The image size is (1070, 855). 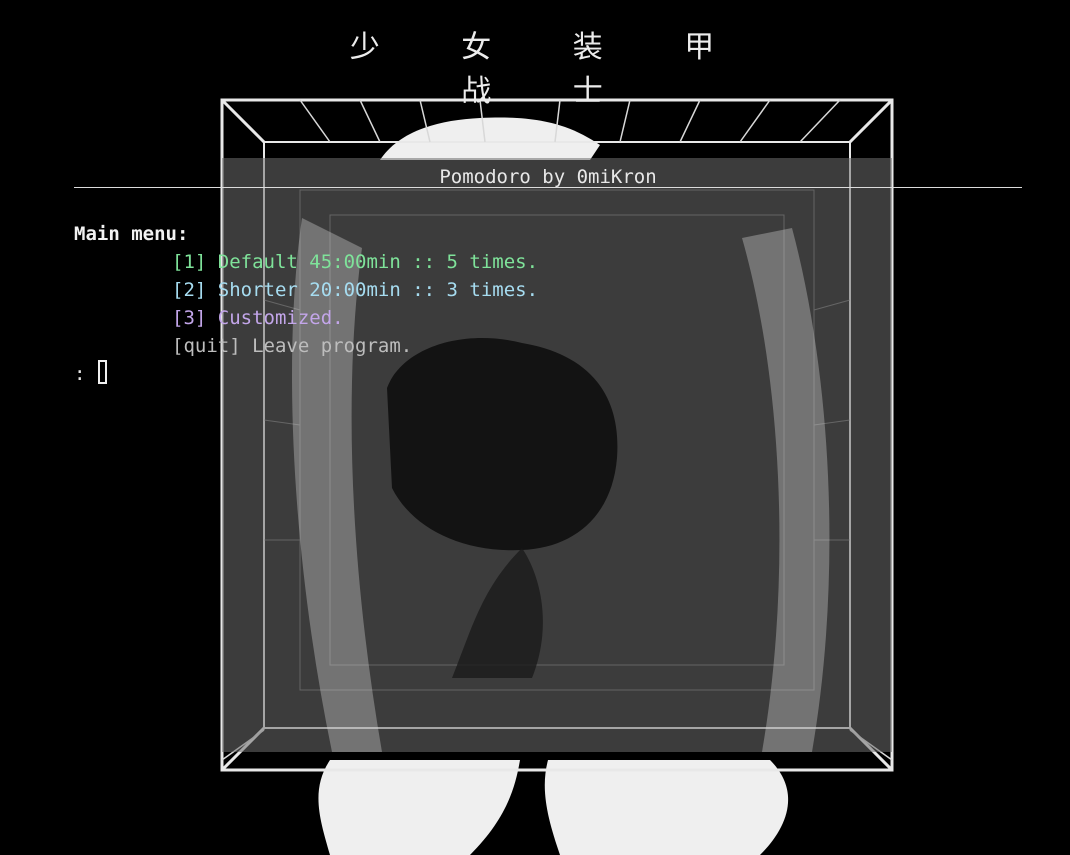 I want to click on menu-option-shorter: [2] Shorter 20:00min :: 3 times., so click(x=355, y=290).